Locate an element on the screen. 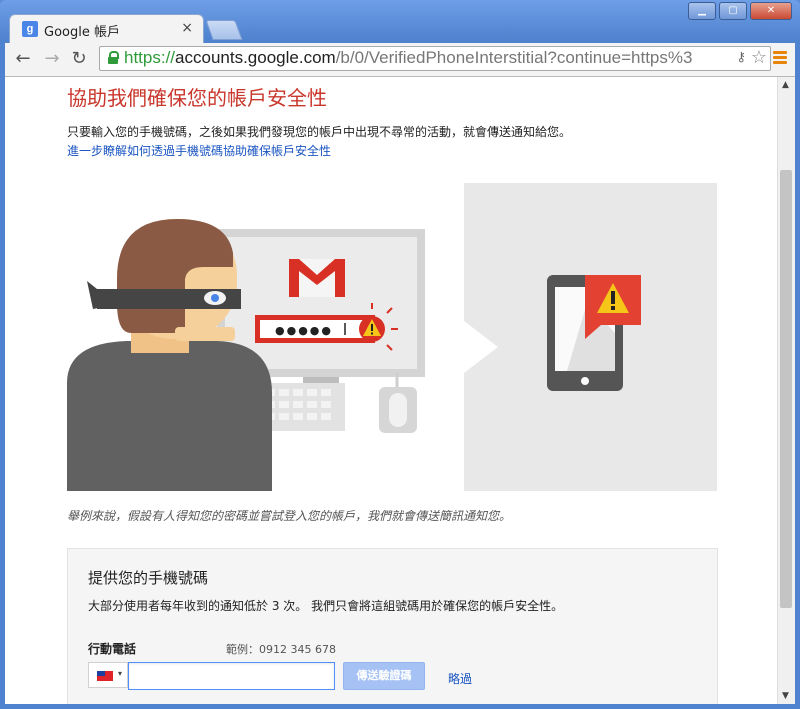 The image size is (800, 709). vertical-scrollbar: ▲ ▼ is located at coordinates (786, 390).